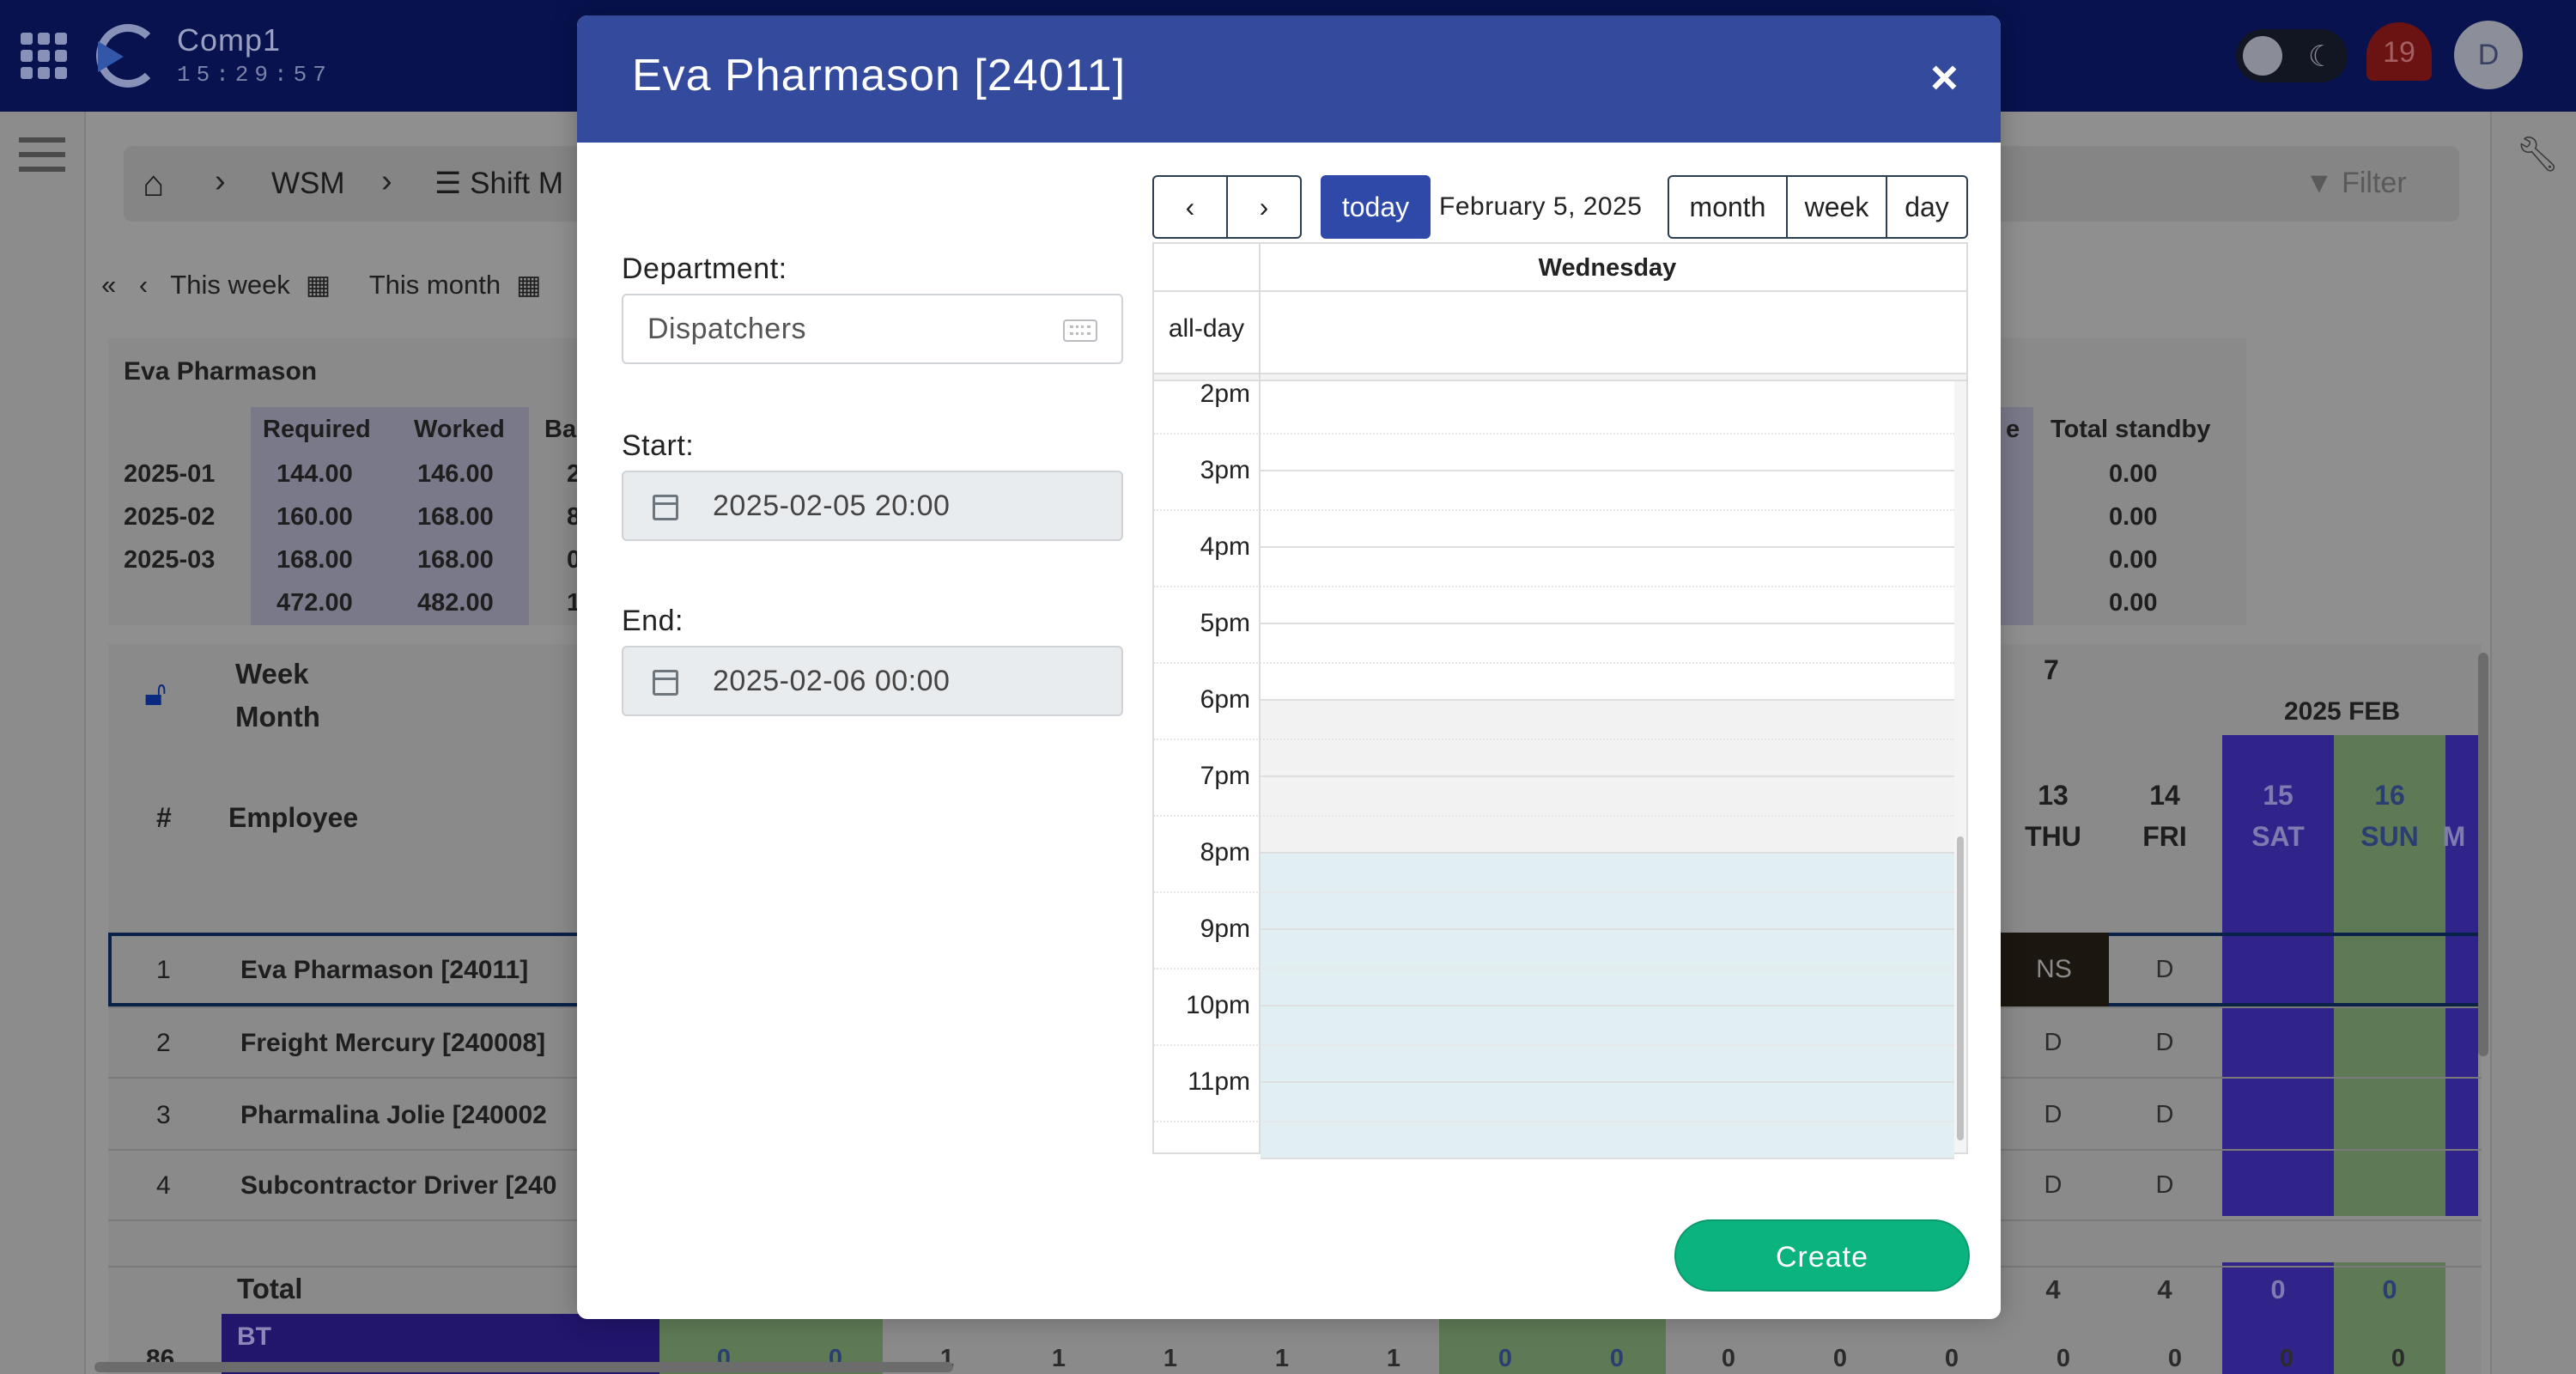 This screenshot has height=1374, width=2576. Describe the element at coordinates (393, 1115) in the screenshot. I see `employee-name: Pharmalina Jolie [240002` at that location.